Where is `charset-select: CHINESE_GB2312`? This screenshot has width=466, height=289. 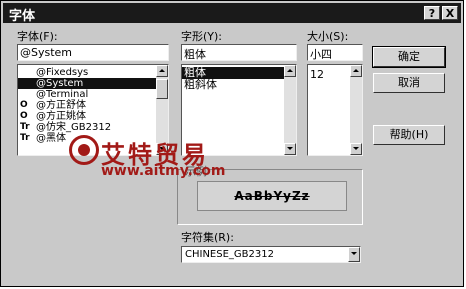 charset-select: CHINESE_GB2312 is located at coordinates (271, 254).